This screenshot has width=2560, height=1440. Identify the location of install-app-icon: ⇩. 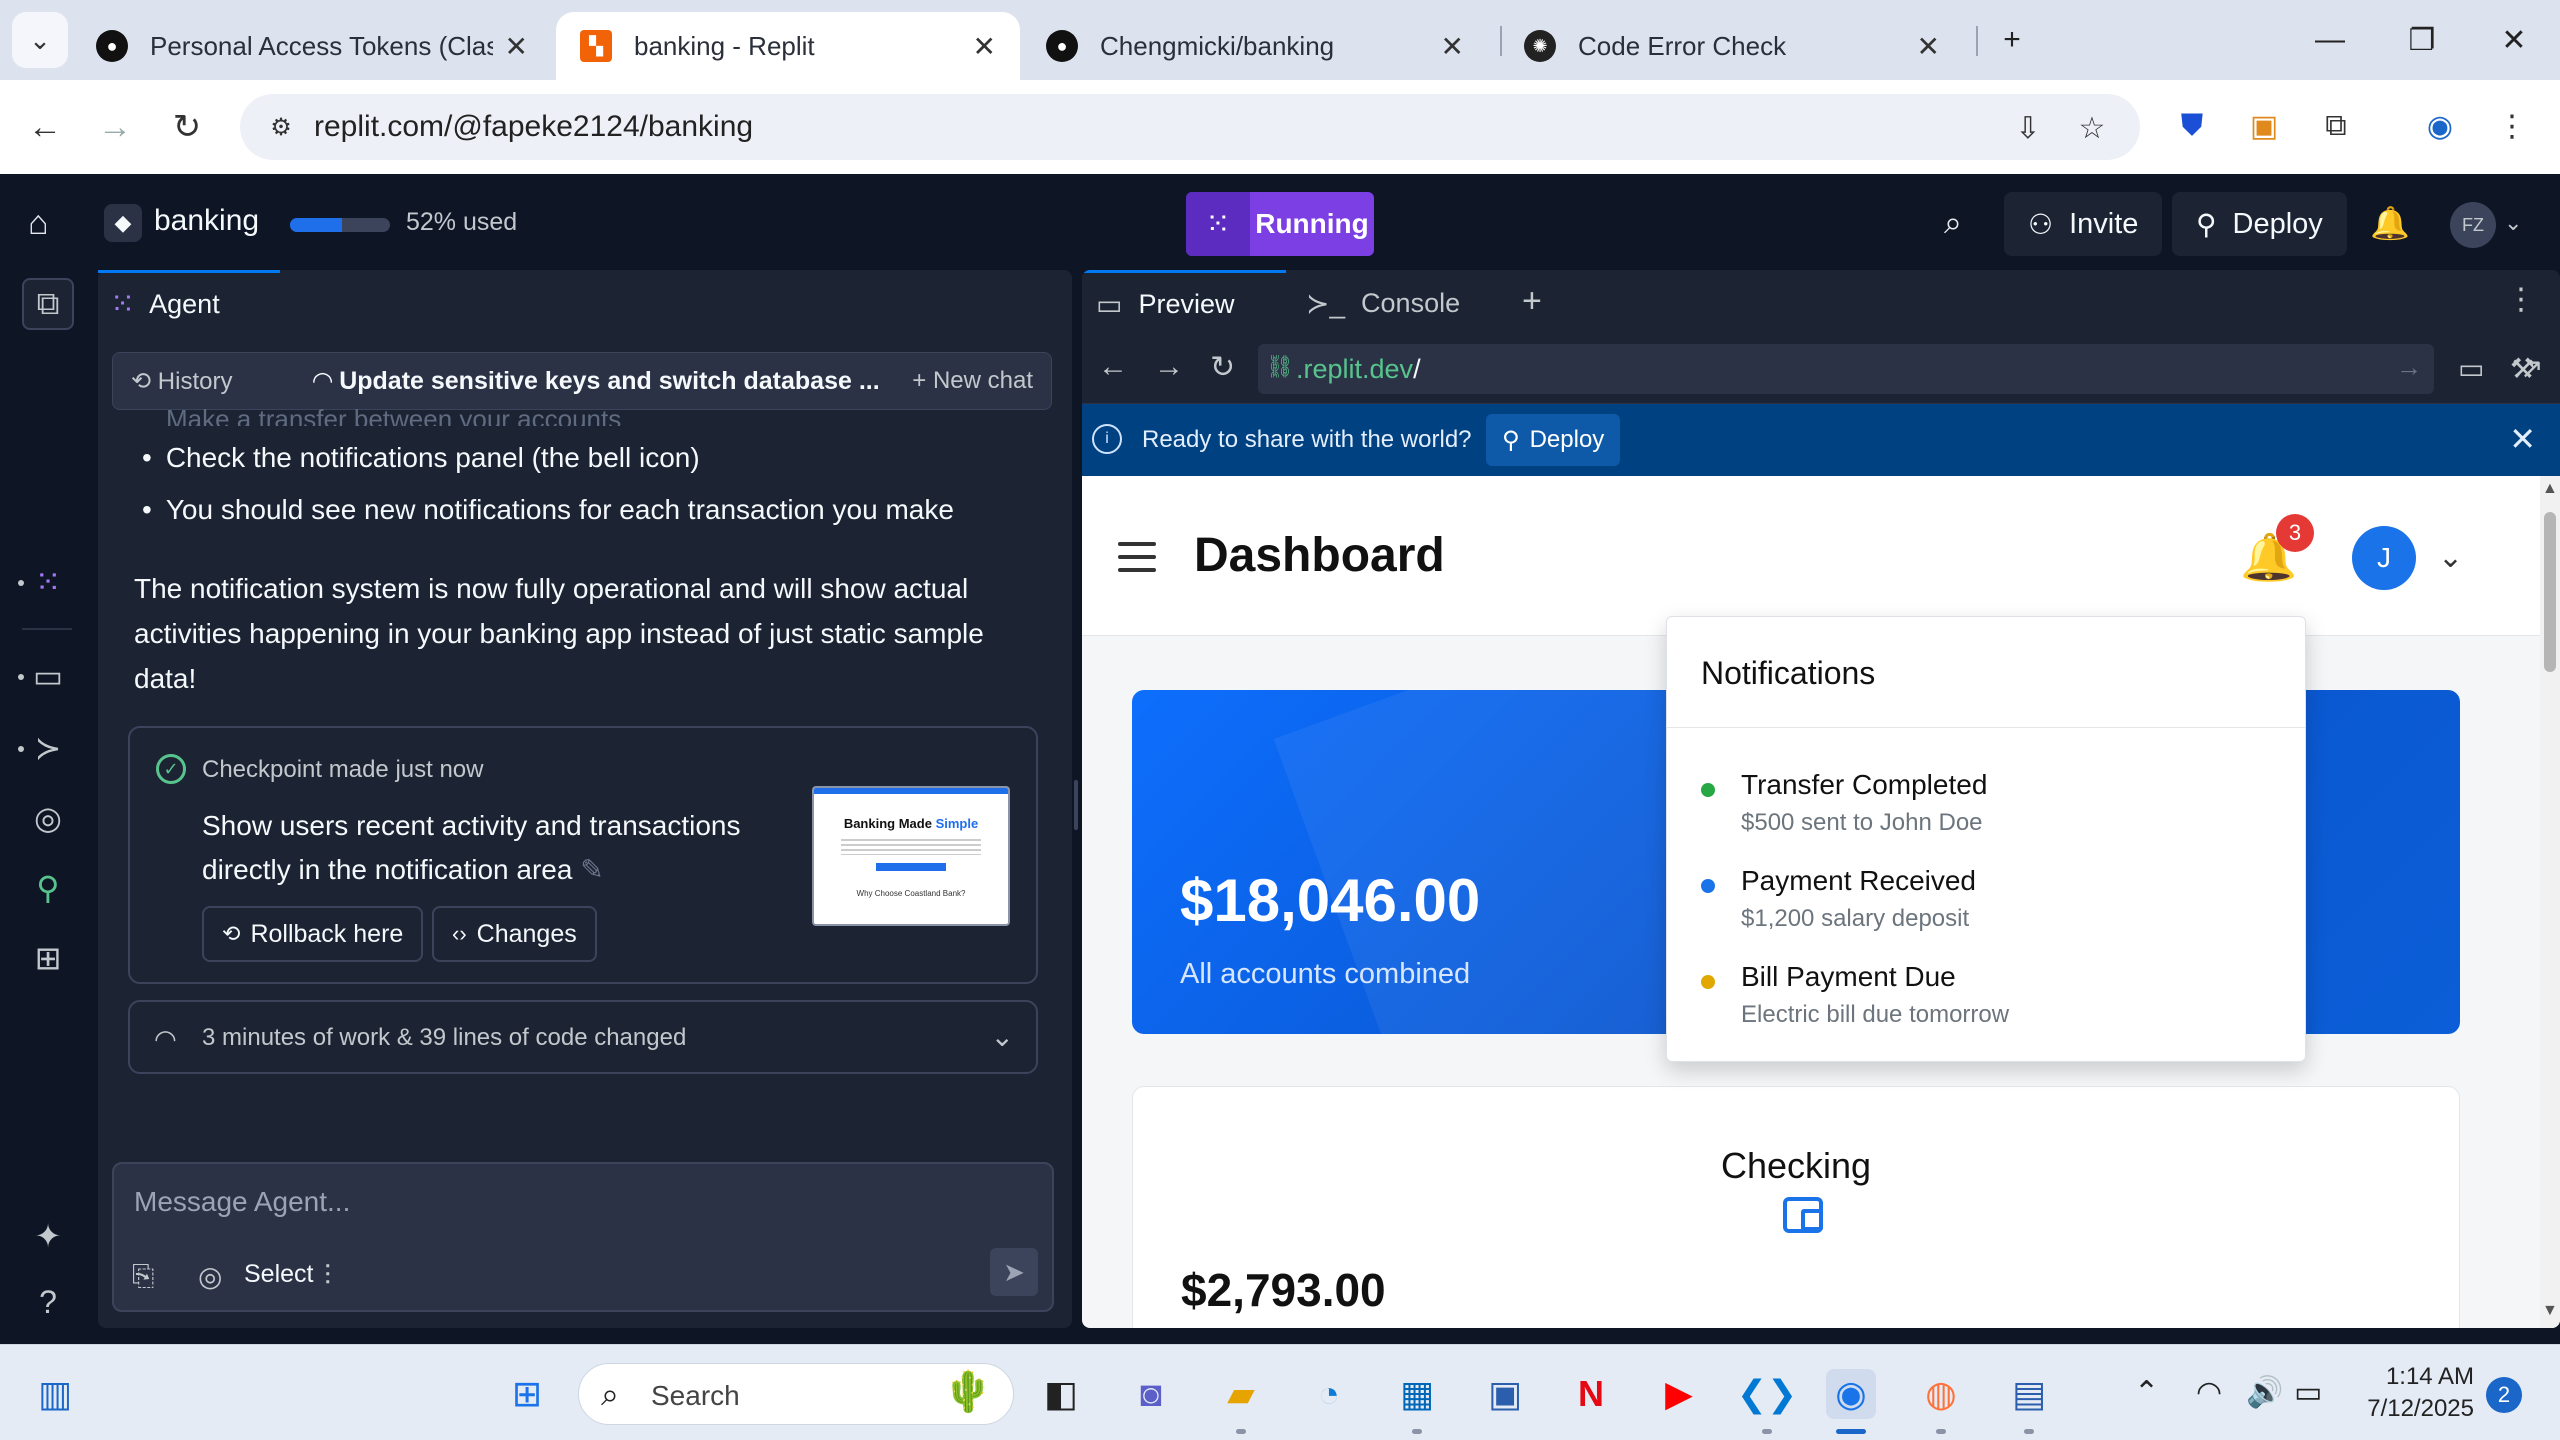
(2028, 128).